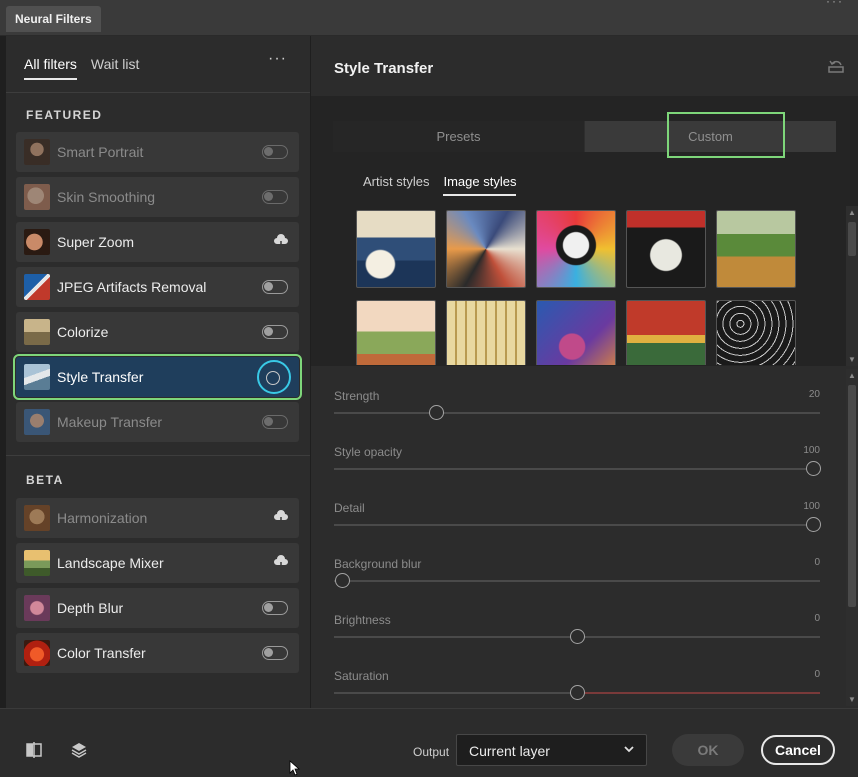 This screenshot has width=858, height=777. Describe the element at coordinates (357, 396) in the screenshot. I see `slider-label: Strength` at that location.